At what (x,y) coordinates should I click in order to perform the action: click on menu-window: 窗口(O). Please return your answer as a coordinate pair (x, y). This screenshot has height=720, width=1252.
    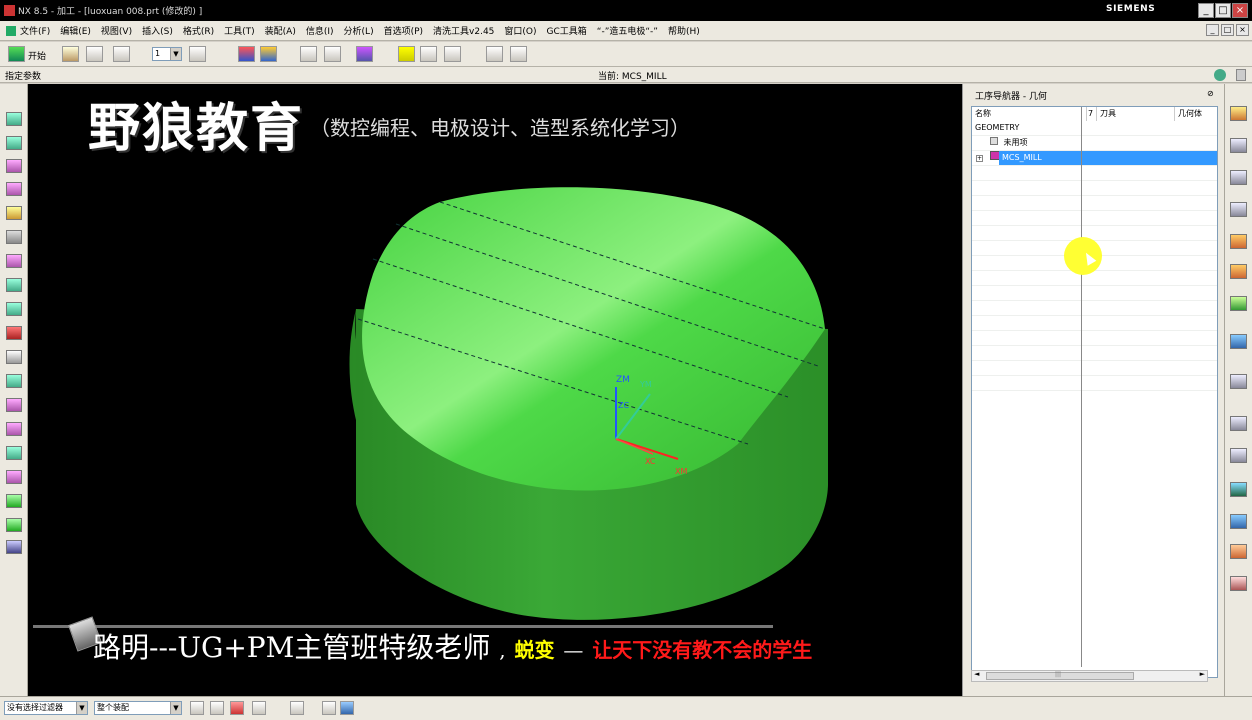
    Looking at the image, I should click on (520, 30).